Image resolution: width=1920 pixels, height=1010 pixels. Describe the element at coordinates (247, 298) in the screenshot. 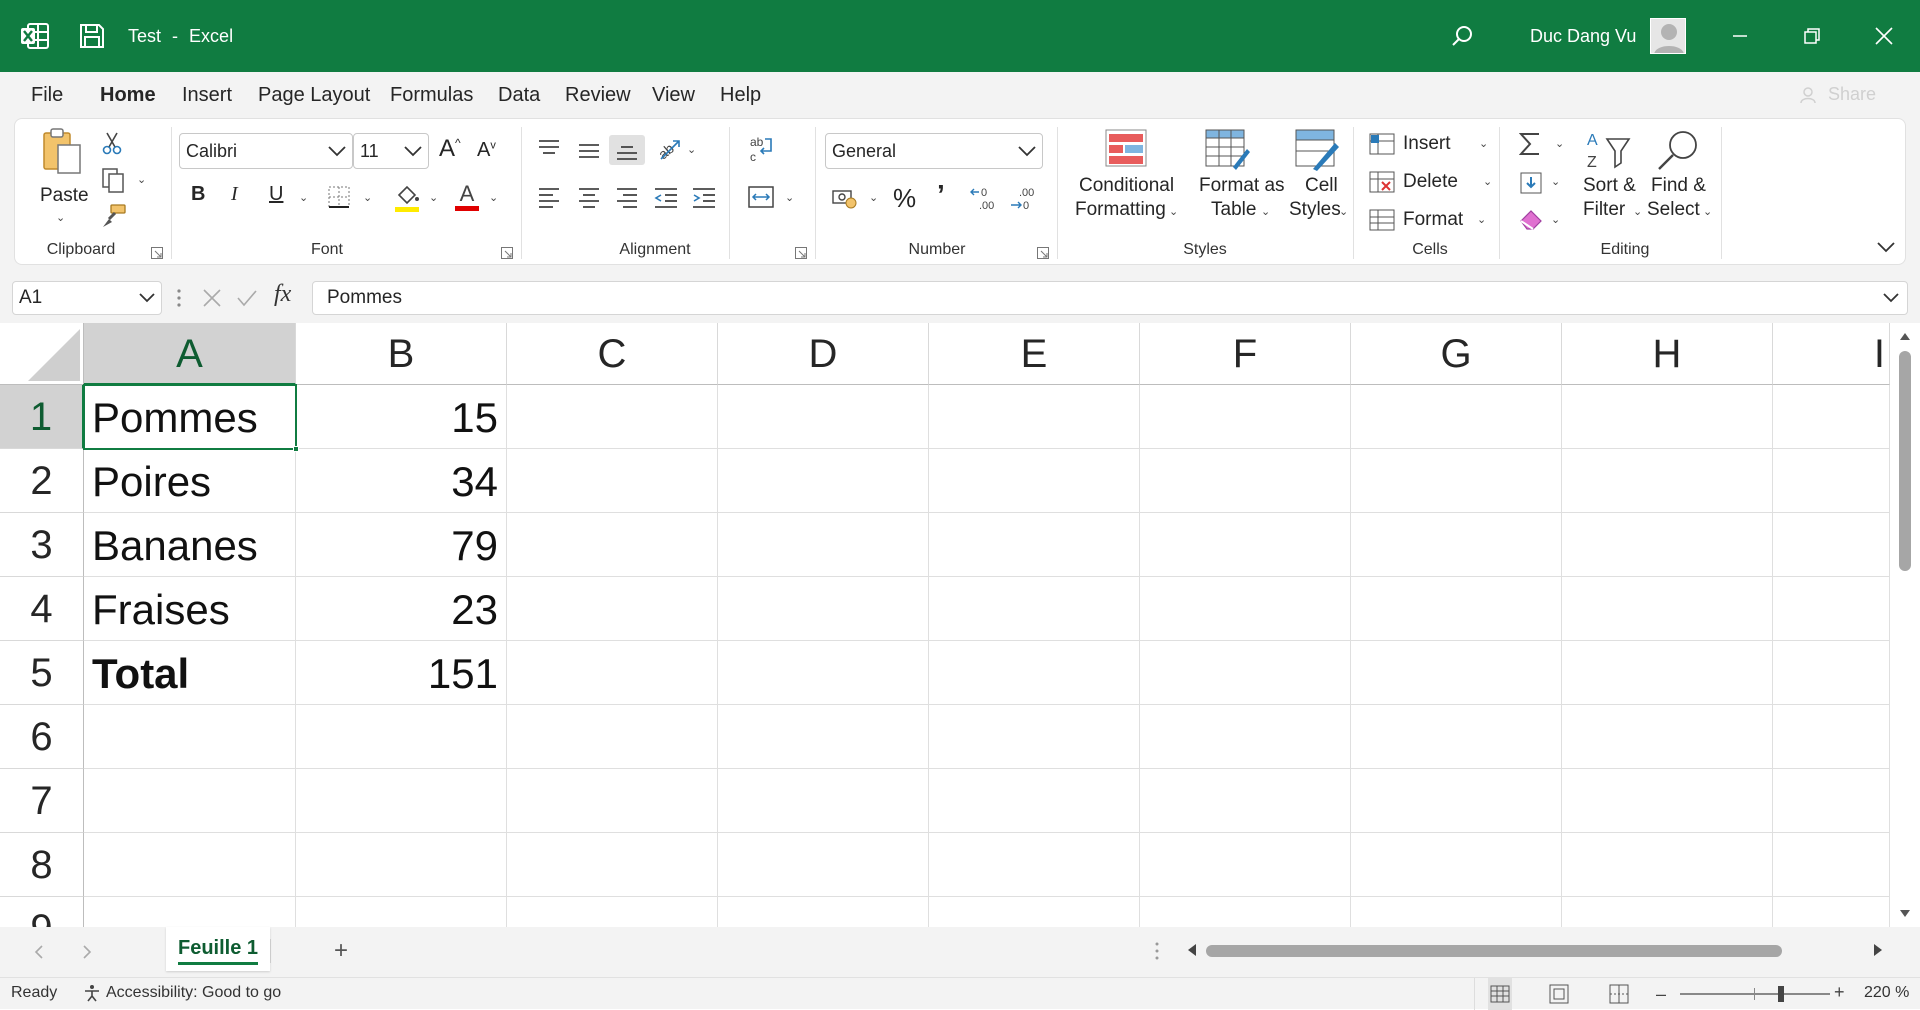

I see `confirm-entry-icon` at that location.